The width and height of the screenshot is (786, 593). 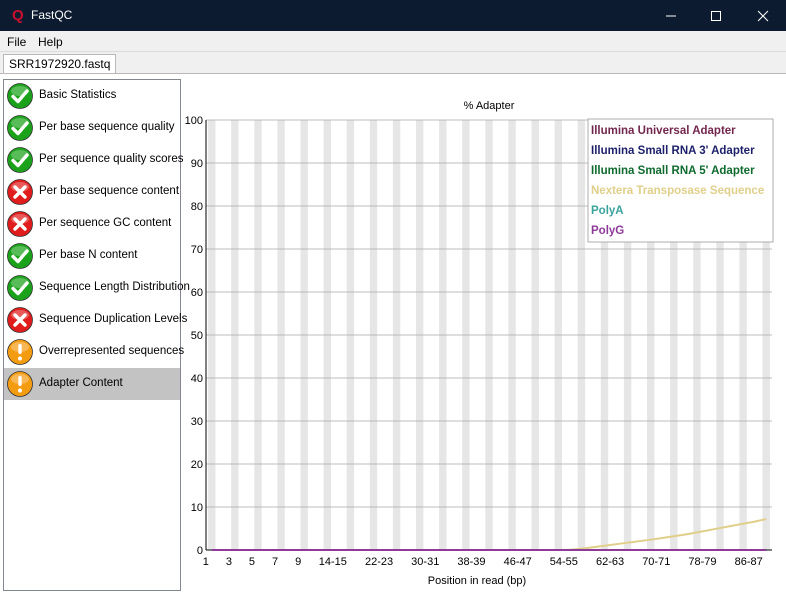 I want to click on module-item: Per sequence quality scores, so click(x=94, y=160).